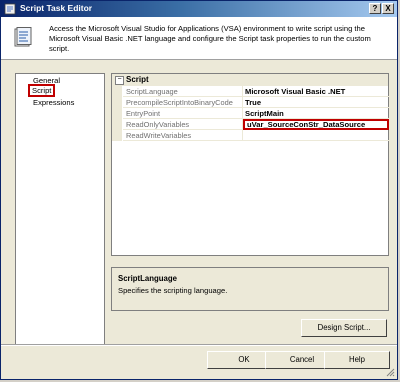  I want to click on script-task-icon, so click(10, 9).